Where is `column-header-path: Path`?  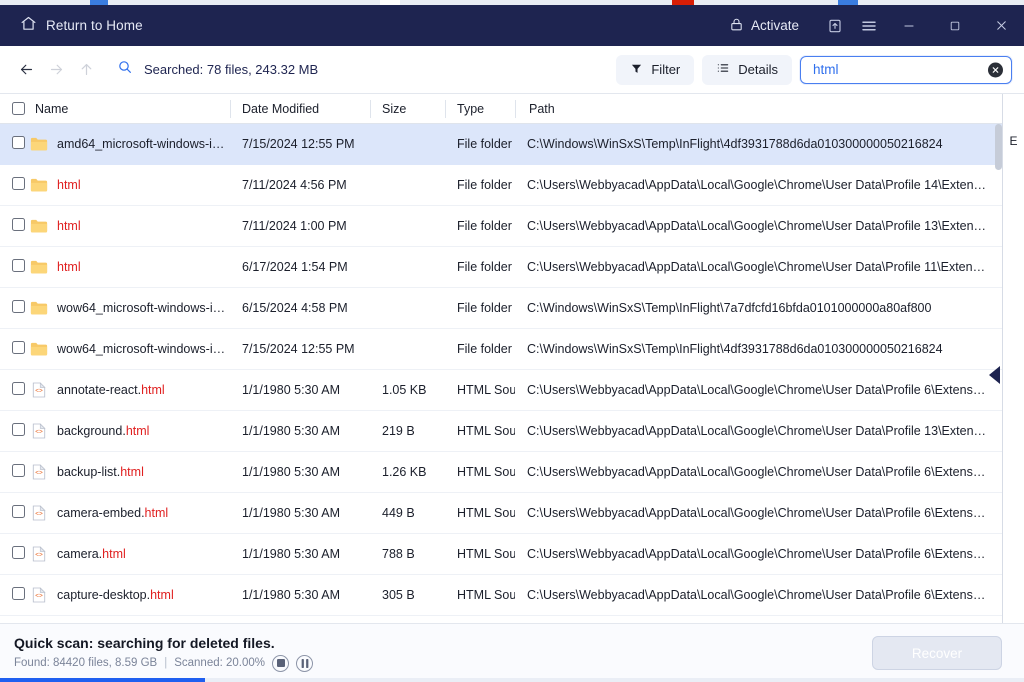 column-header-path: Path is located at coordinates (758, 109).